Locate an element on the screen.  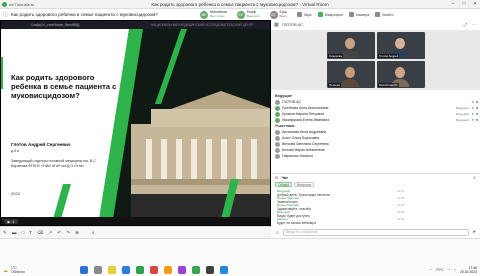
minimize-icon: – is located at coordinates (453, 4).